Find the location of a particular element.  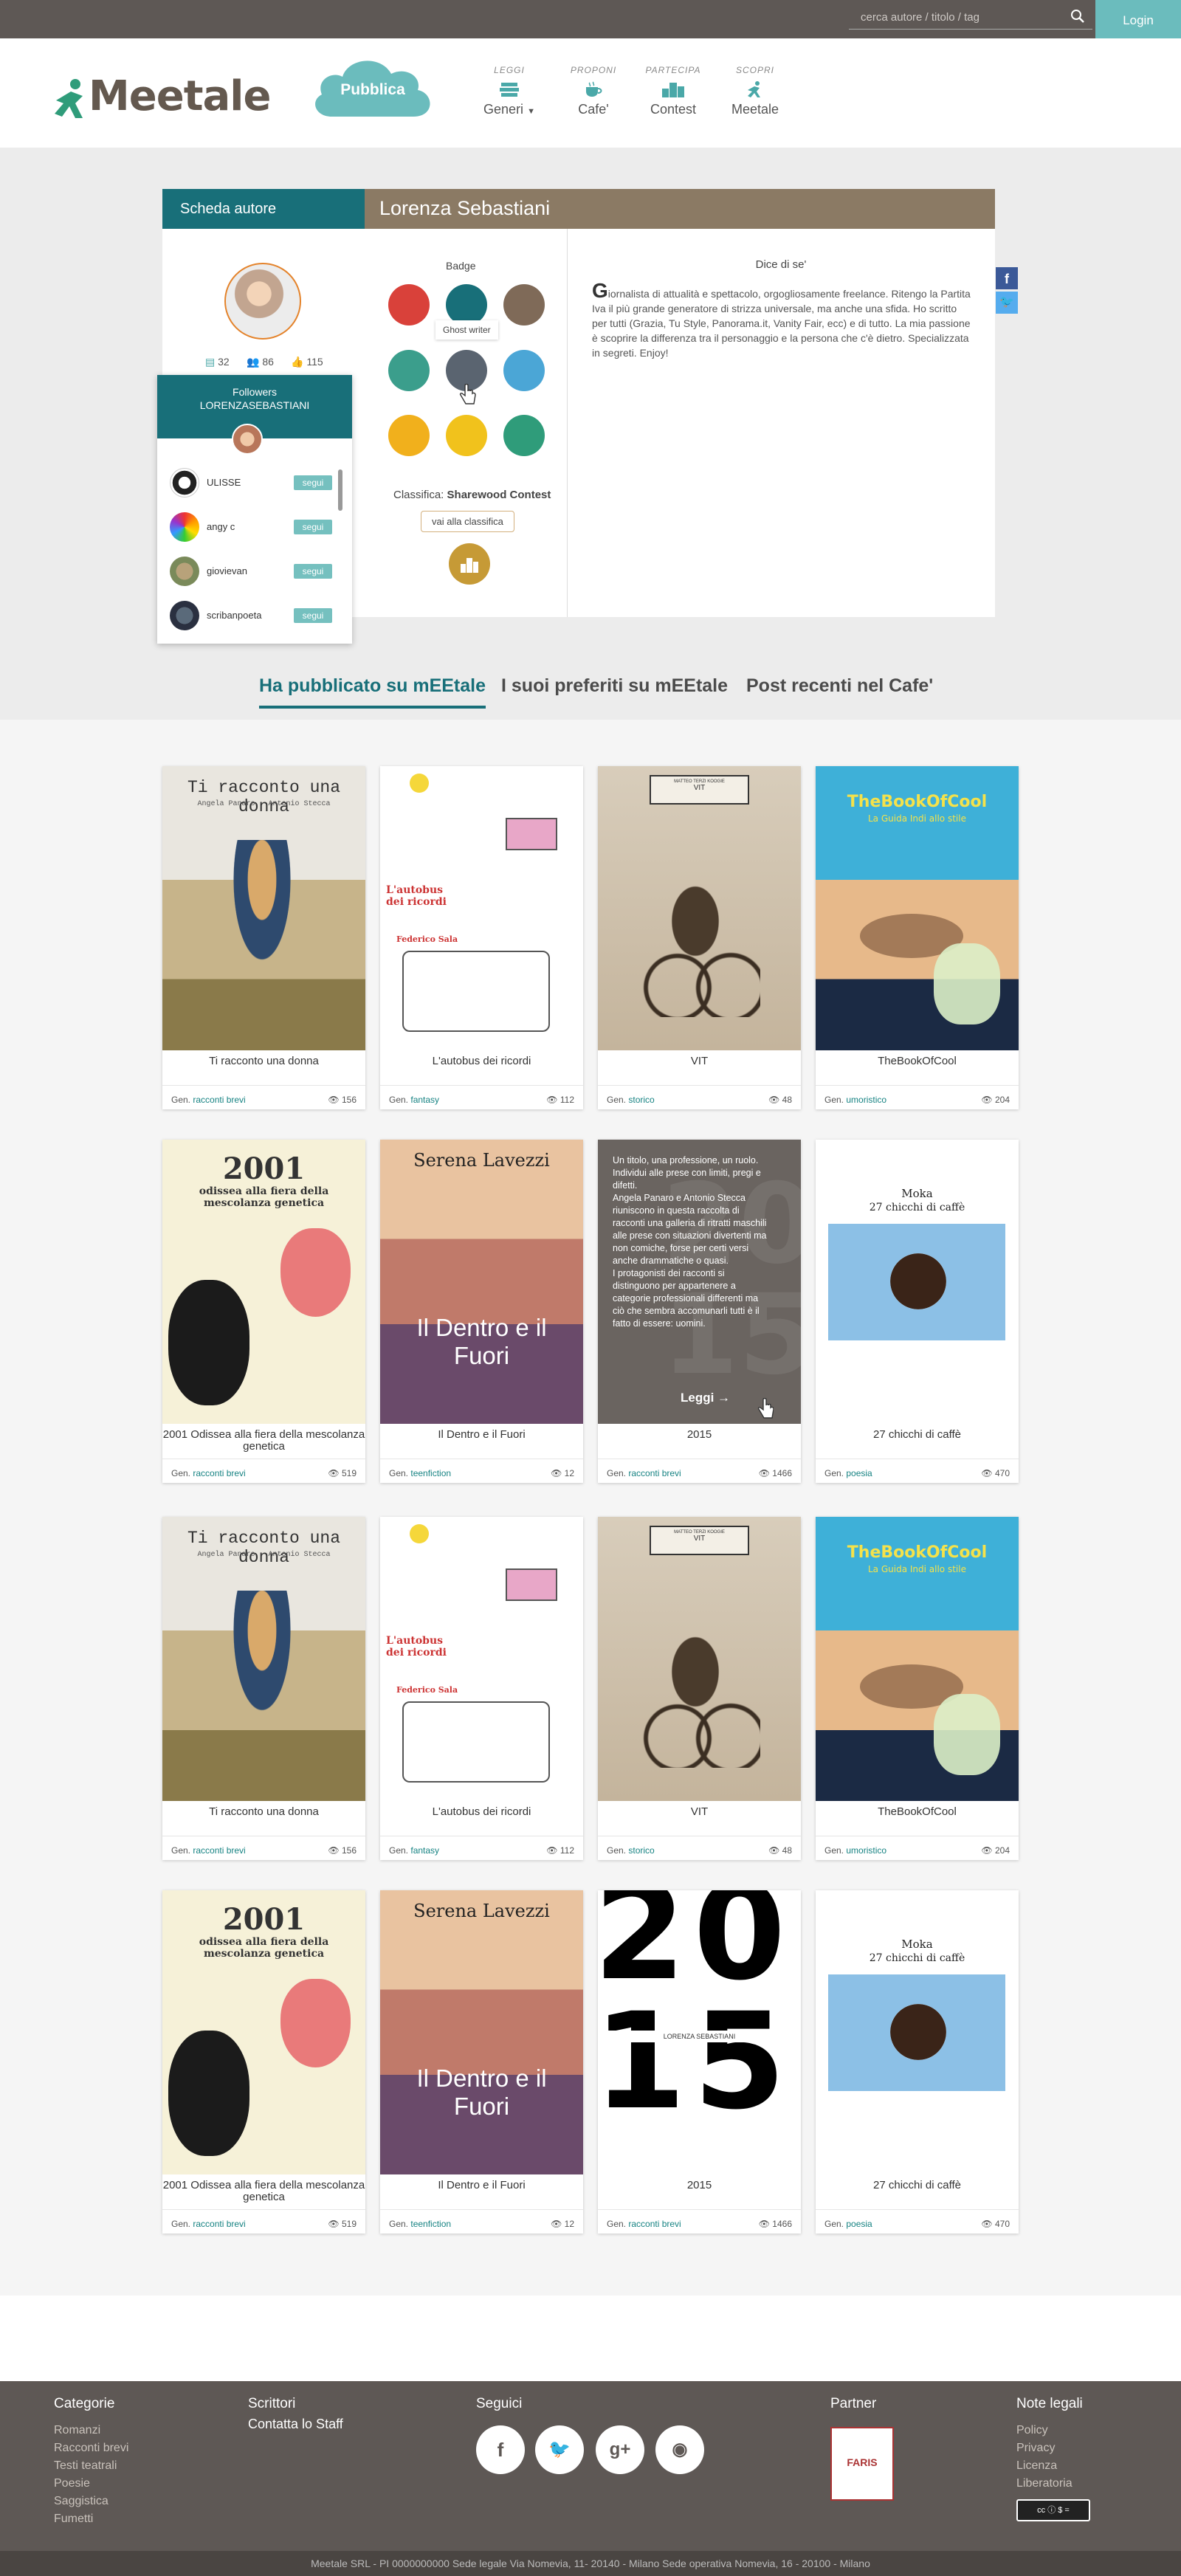

pubblica-button: Pubblica is located at coordinates (372, 86).